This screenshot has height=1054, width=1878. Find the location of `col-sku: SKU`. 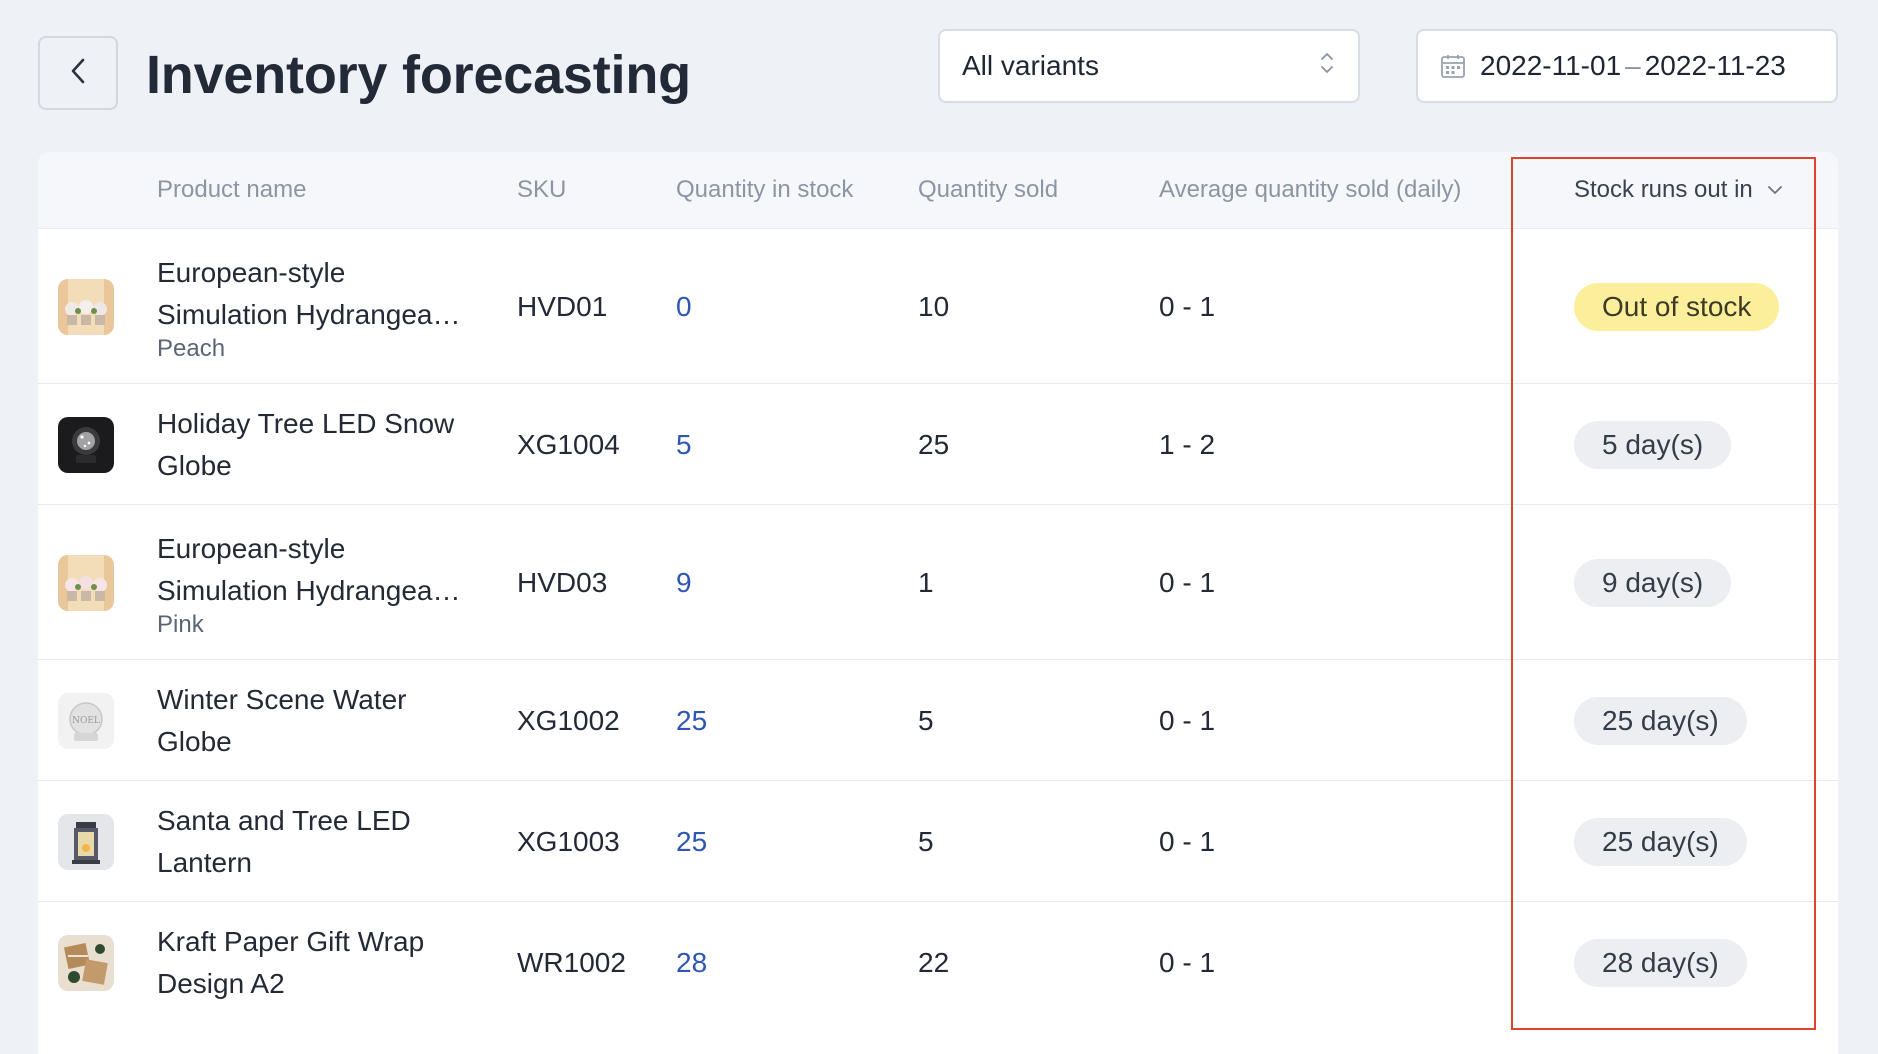

col-sku: SKU is located at coordinates (542, 189).